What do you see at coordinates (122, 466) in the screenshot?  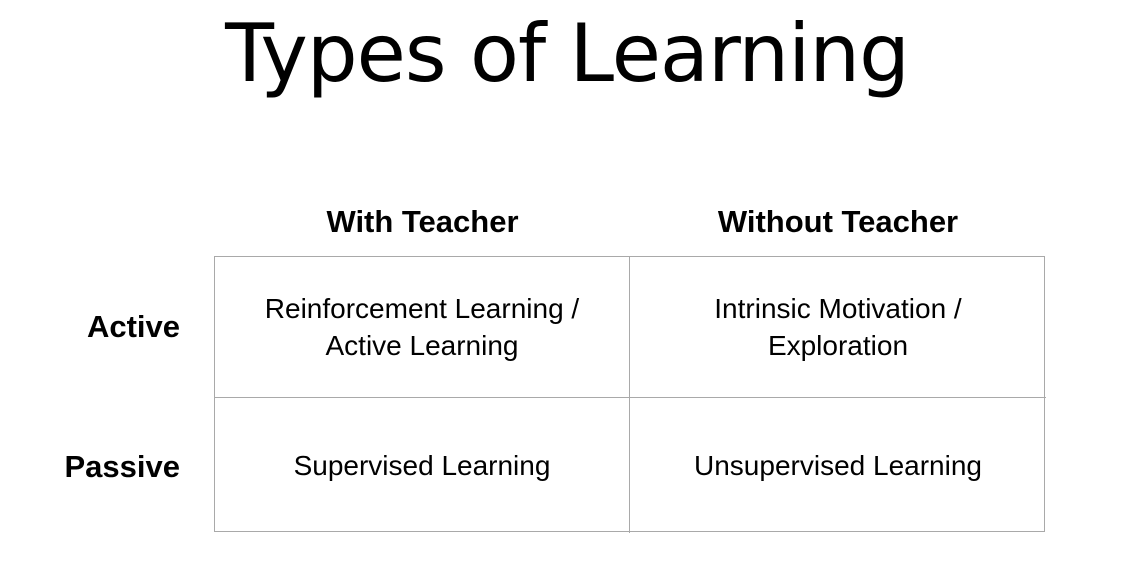 I see `row-header-passive: Passive` at bounding box center [122, 466].